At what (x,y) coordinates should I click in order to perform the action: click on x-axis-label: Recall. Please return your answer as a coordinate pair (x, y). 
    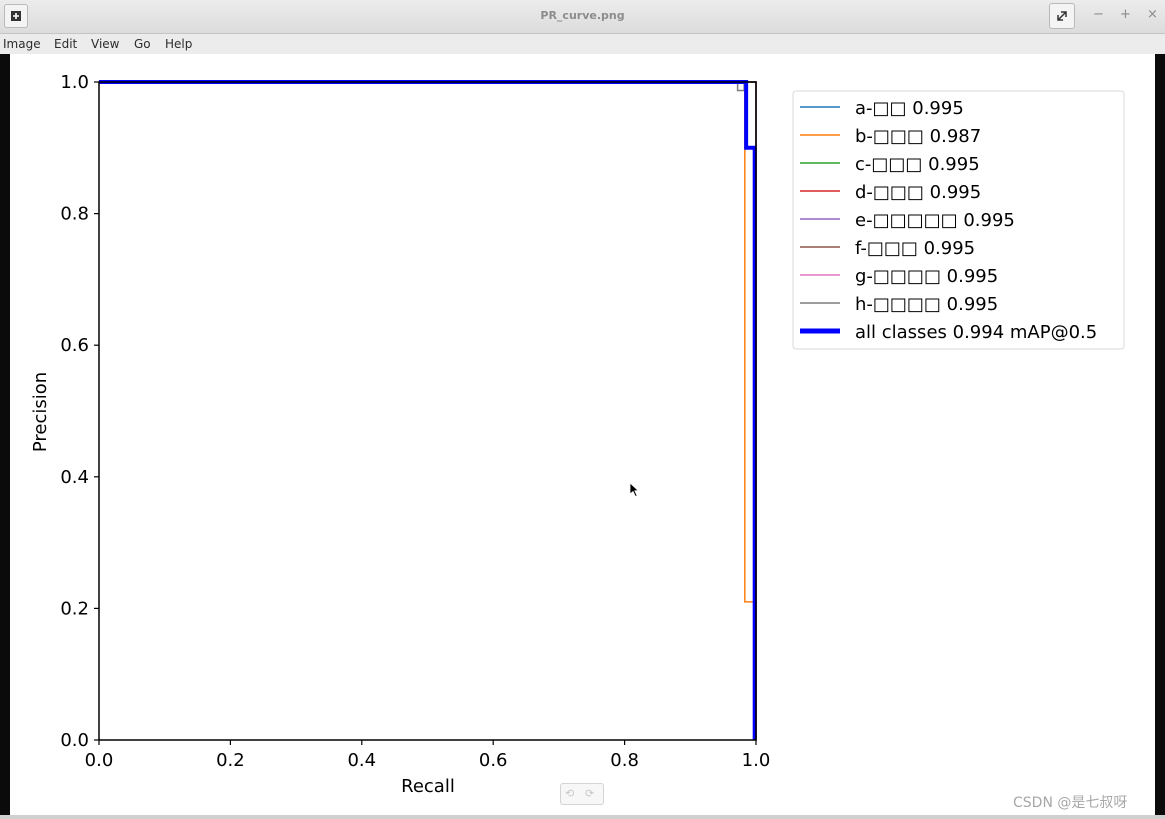
    Looking at the image, I should click on (428, 786).